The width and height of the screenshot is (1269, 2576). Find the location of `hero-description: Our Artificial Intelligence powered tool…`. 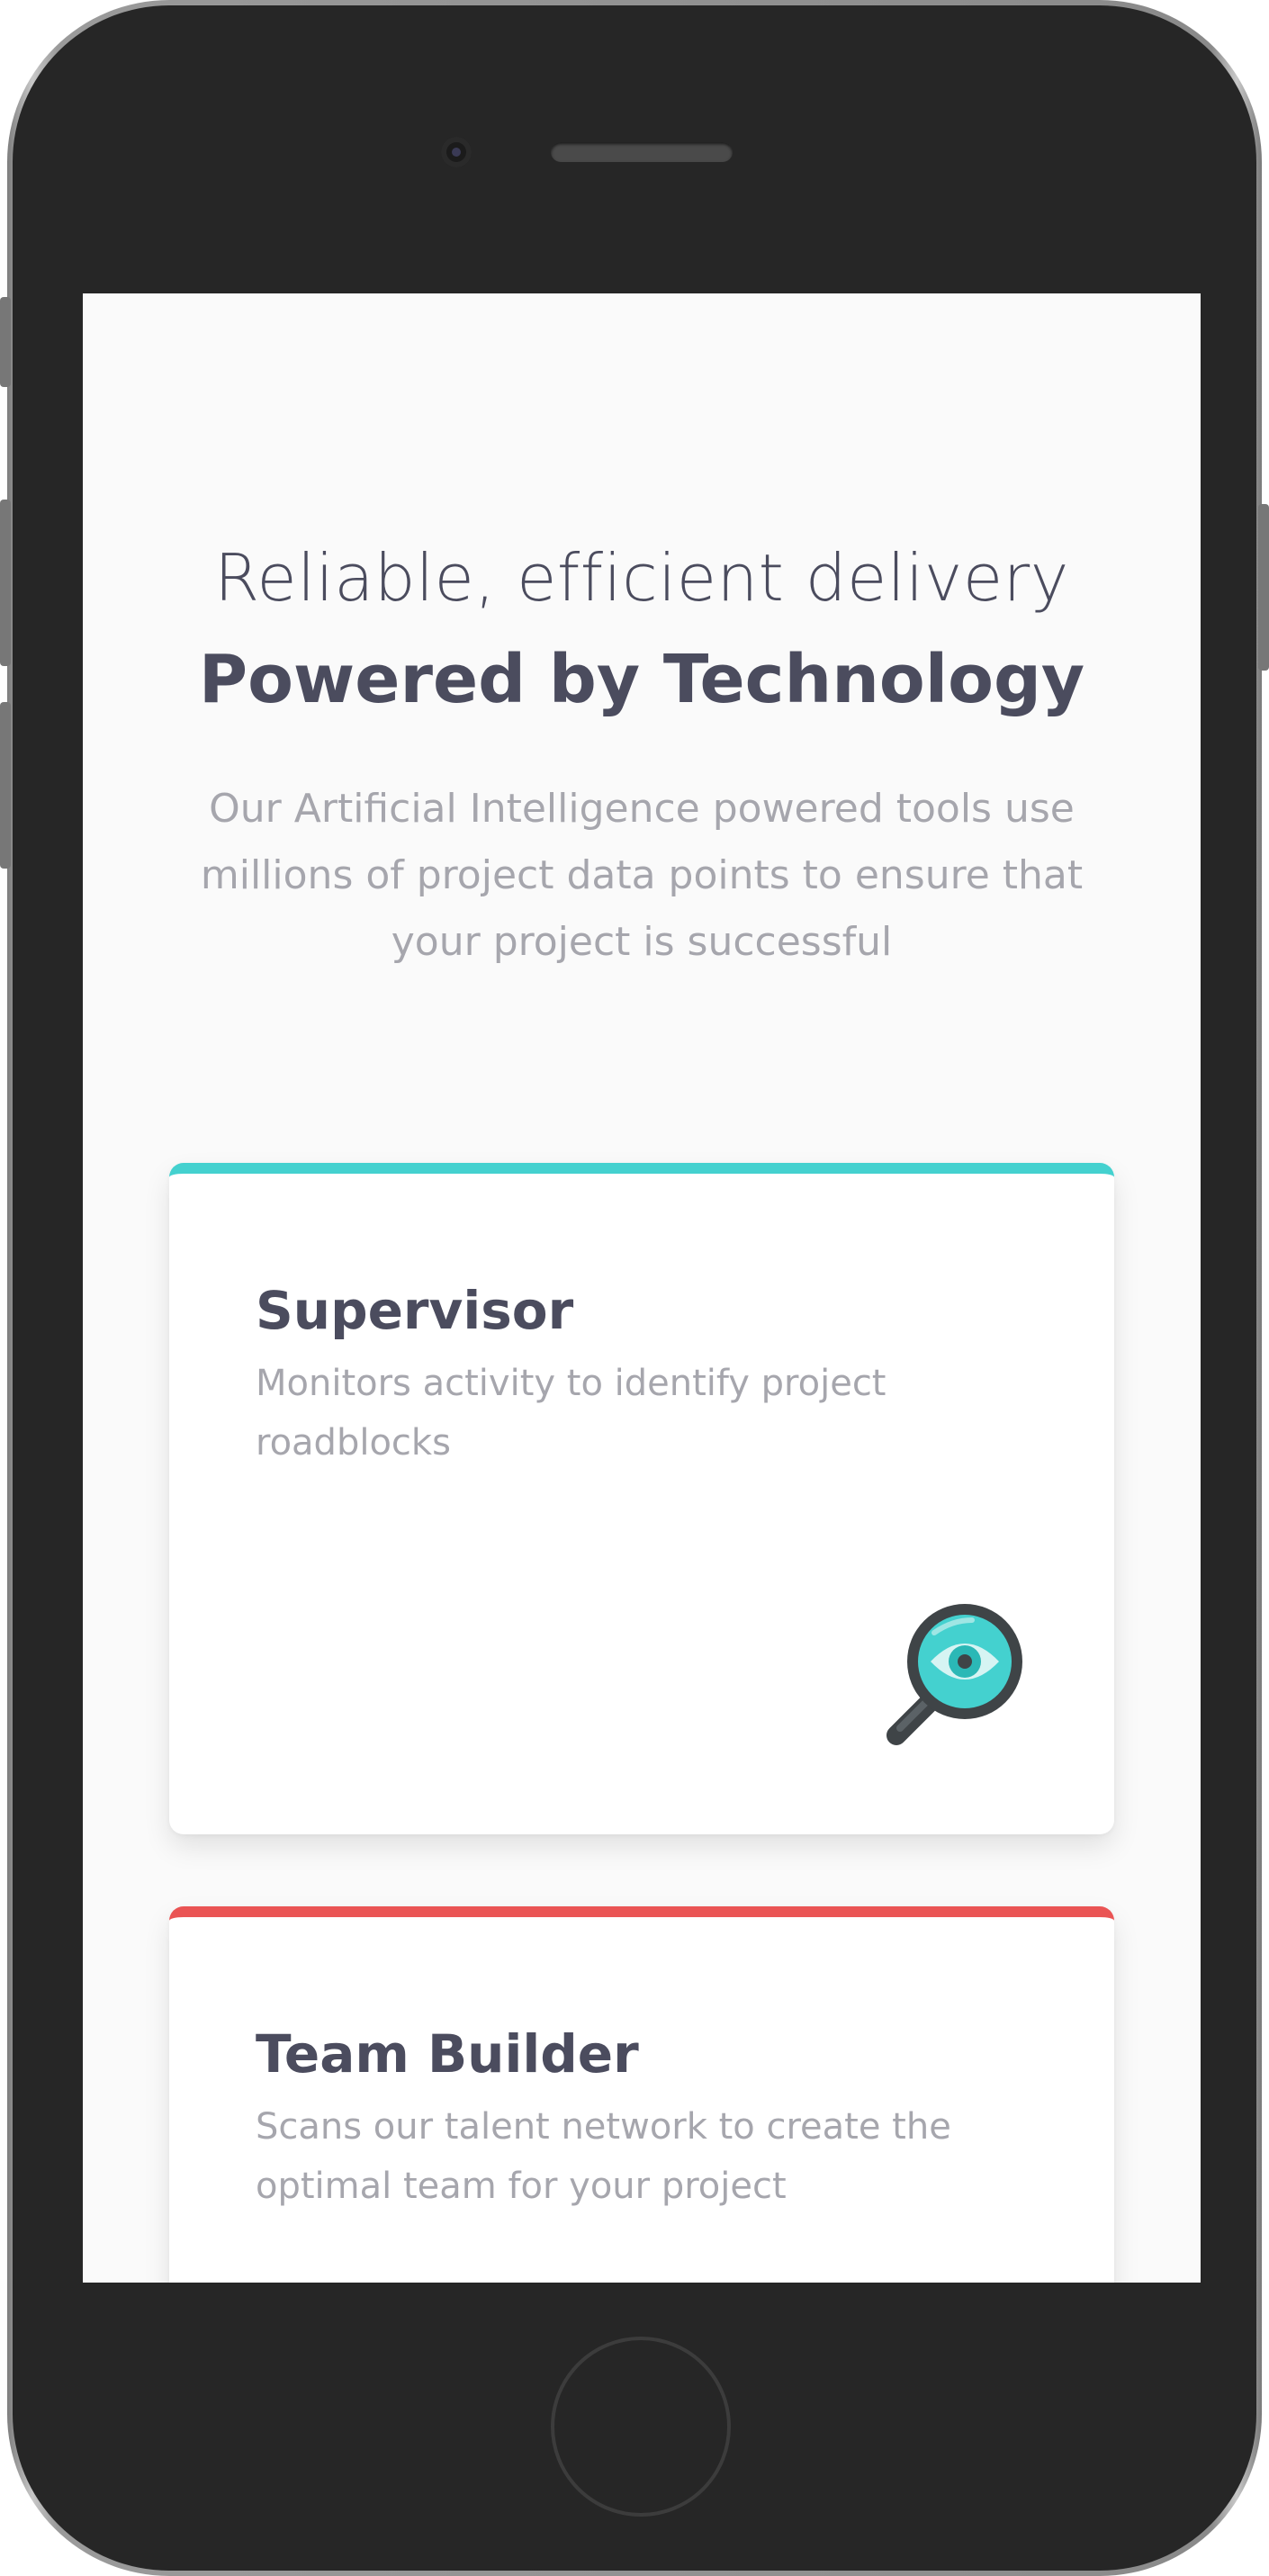

hero-description: Our Artificial Intelligence powered tool… is located at coordinates (642, 875).